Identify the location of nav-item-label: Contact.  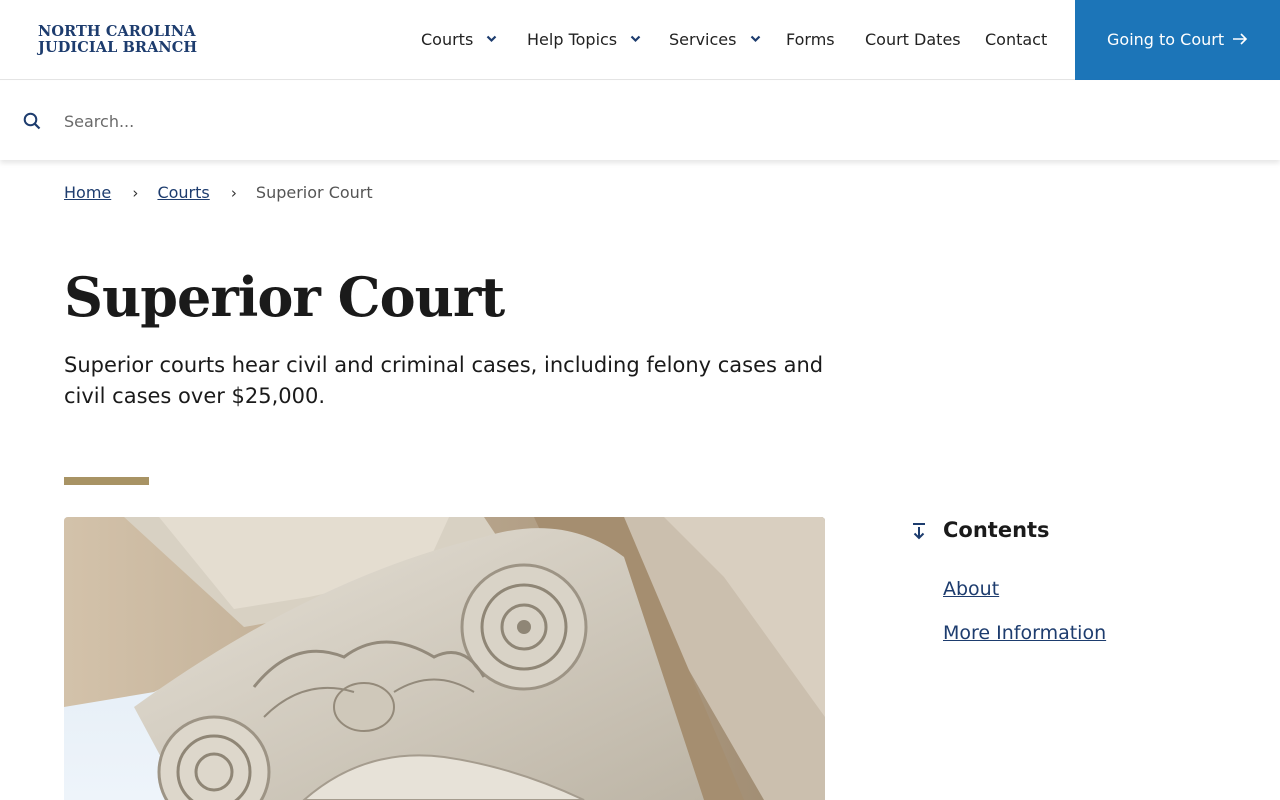
(1016, 39).